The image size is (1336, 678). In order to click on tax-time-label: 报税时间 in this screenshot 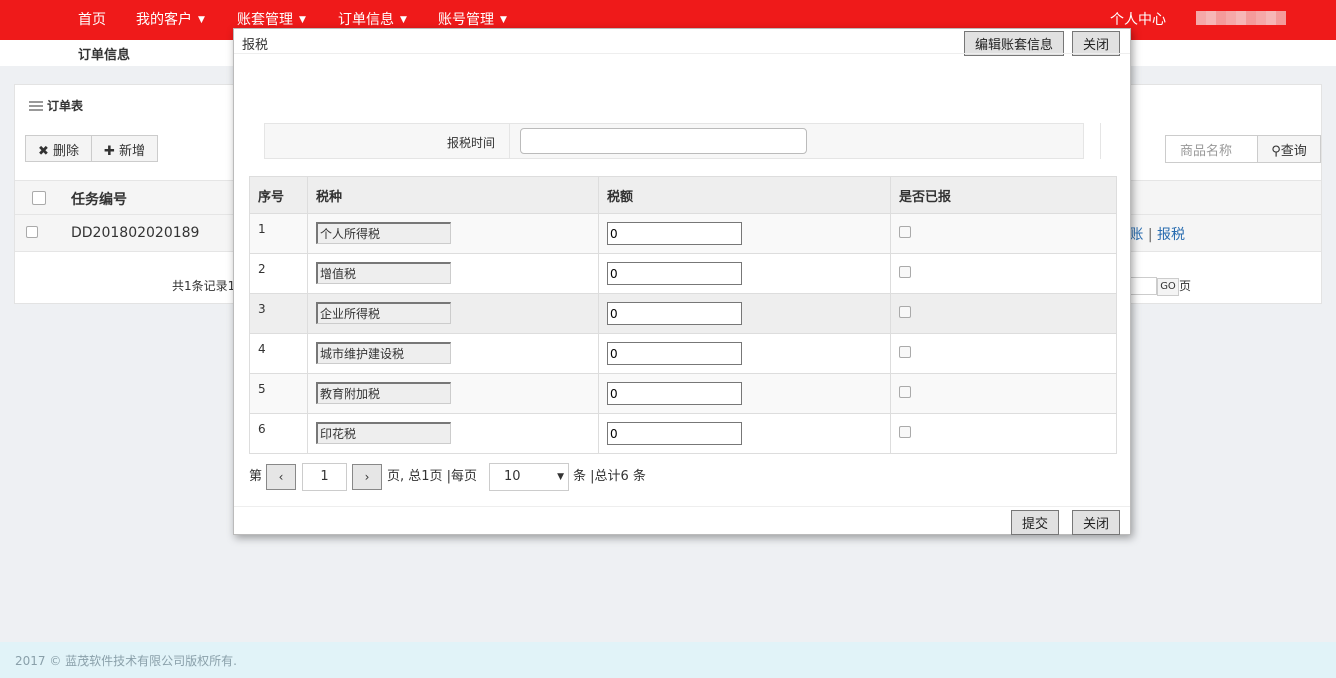, I will do `click(470, 143)`.